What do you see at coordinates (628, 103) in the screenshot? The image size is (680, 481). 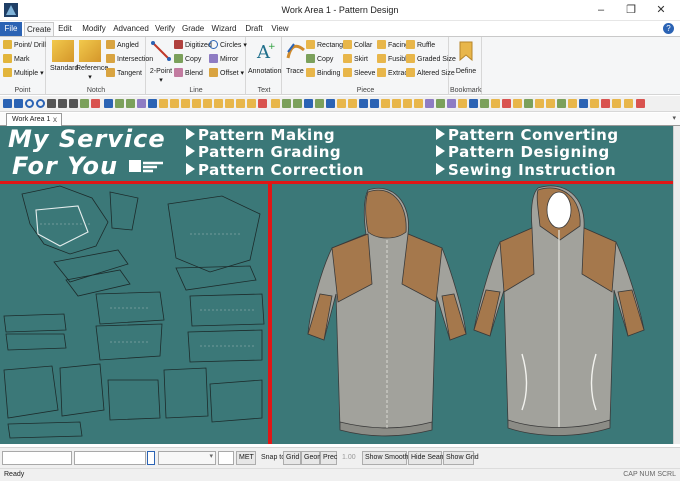 I see `sample-tool-icon` at bounding box center [628, 103].